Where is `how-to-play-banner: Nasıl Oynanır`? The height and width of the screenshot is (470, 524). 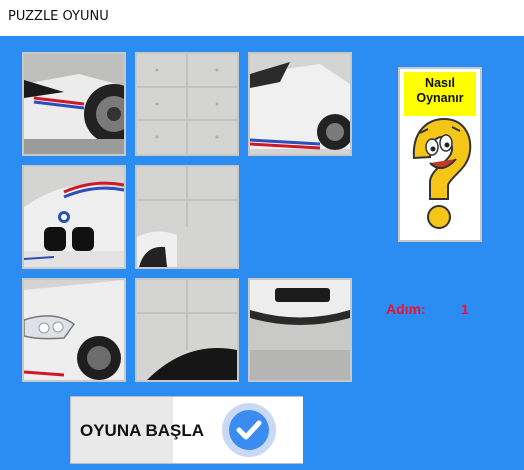
how-to-play-banner: Nasıl Oynanır is located at coordinates (440, 94).